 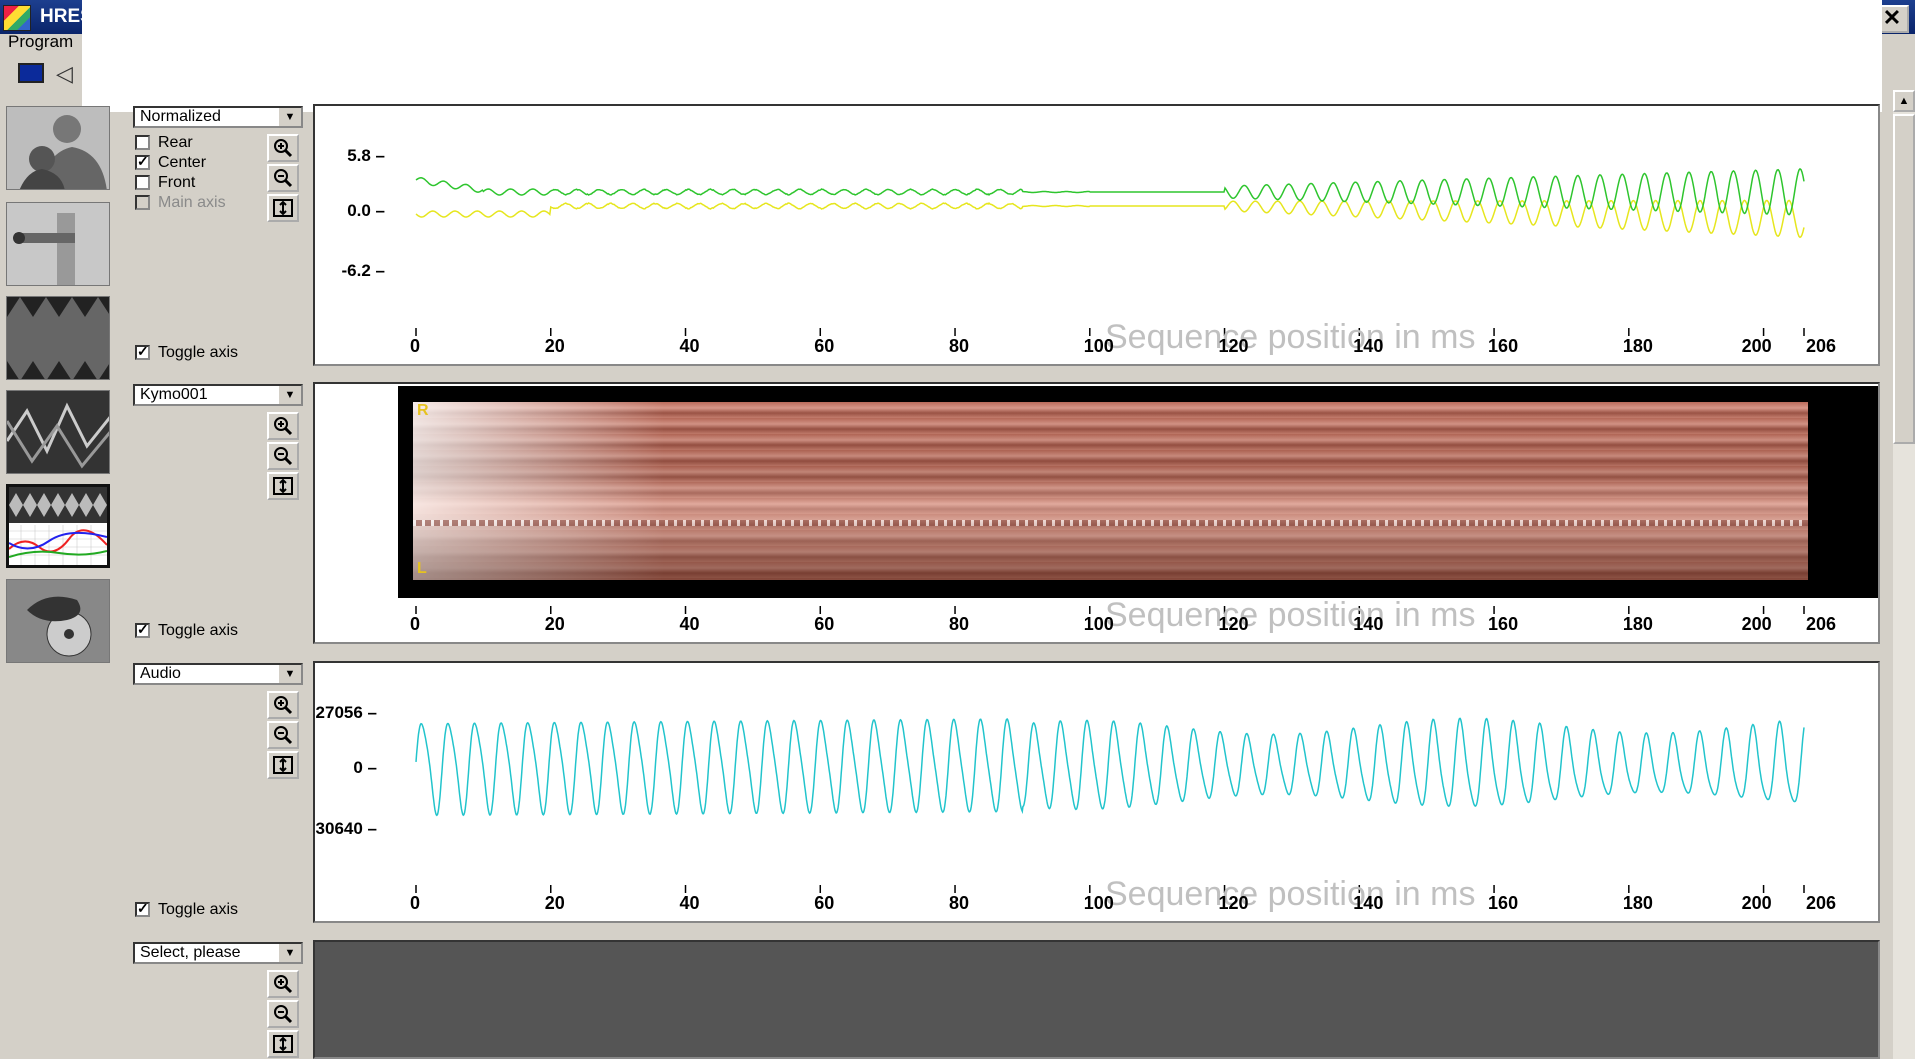 What do you see at coordinates (64, 74) in the screenshot?
I see `speaker-icon: ◁` at bounding box center [64, 74].